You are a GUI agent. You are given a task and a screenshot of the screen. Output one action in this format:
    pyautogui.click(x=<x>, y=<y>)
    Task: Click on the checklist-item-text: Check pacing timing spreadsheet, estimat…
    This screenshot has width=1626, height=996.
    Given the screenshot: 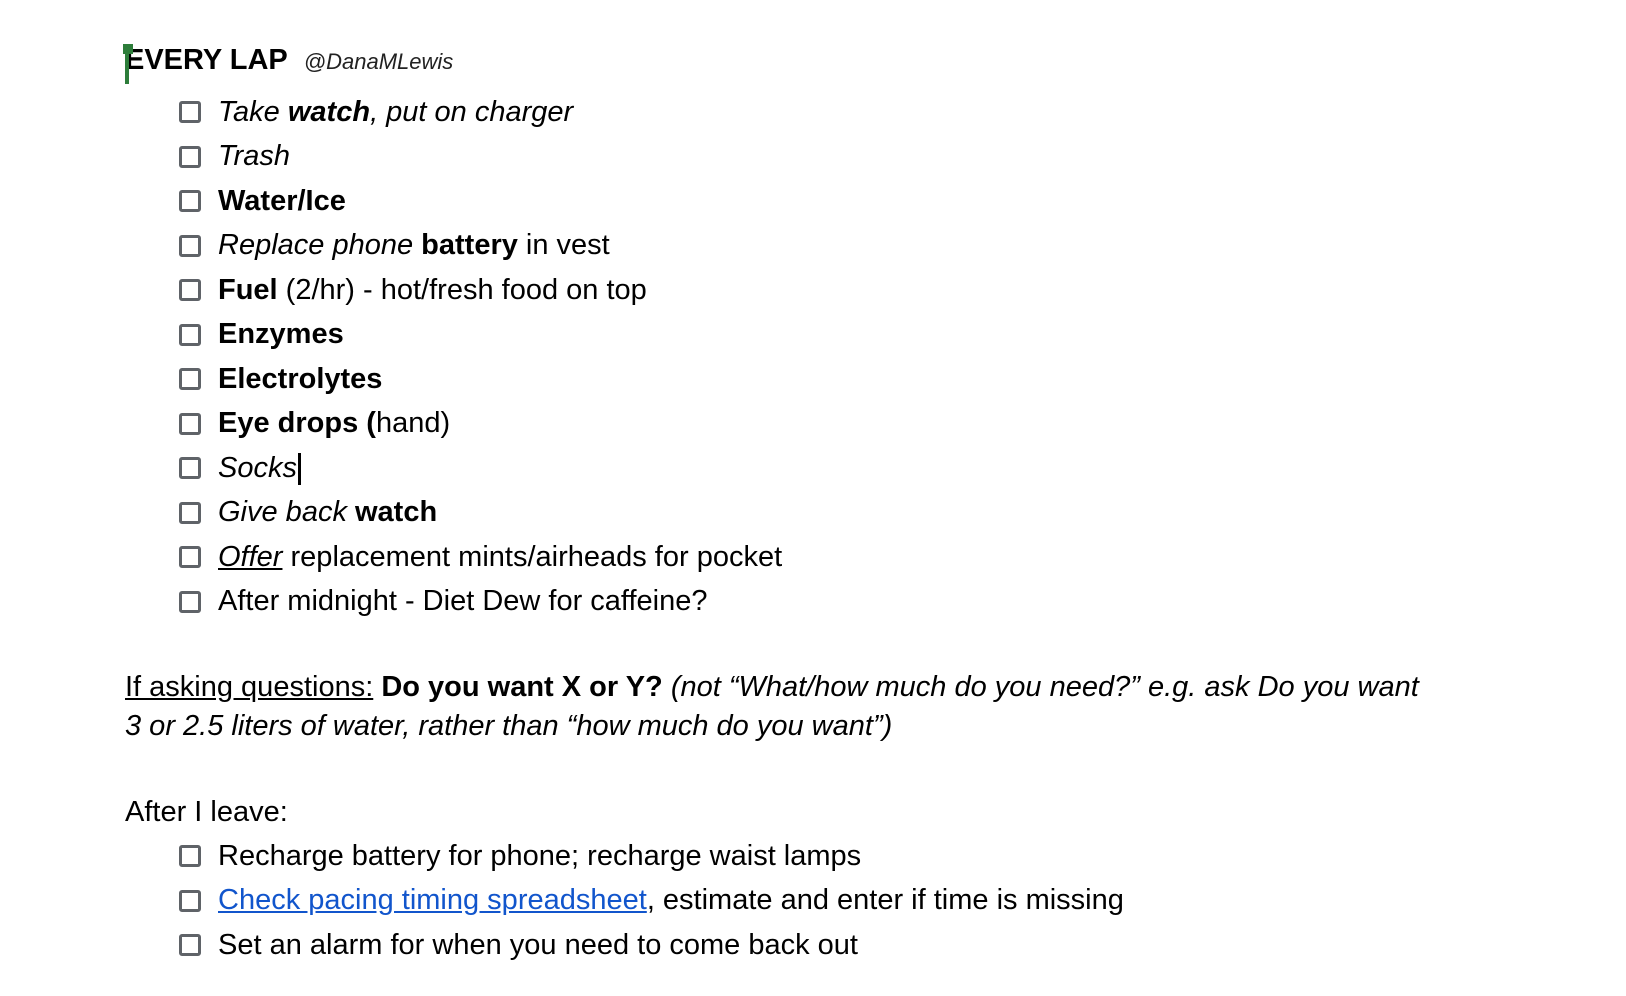 What is the action you would take?
    pyautogui.click(x=671, y=900)
    